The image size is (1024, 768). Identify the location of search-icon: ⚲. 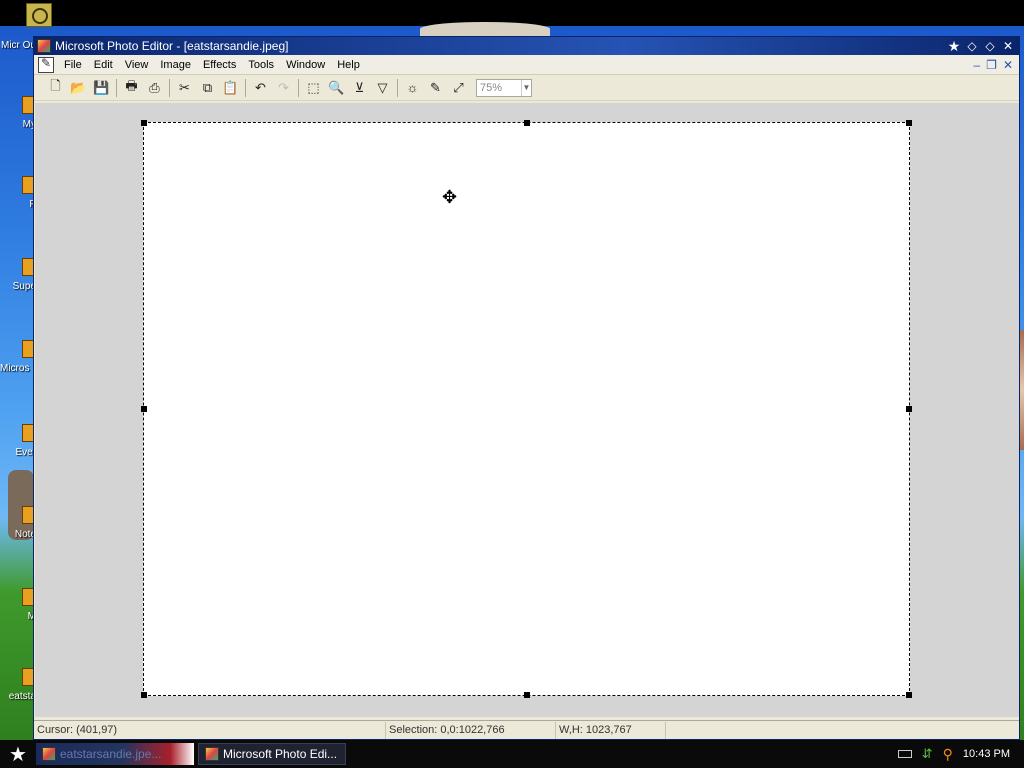
(948, 754).